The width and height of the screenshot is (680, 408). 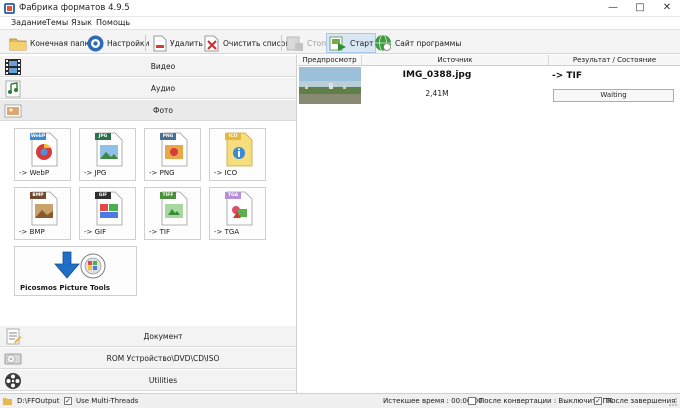 I want to click on after-convert-checkbox, so click(x=472, y=401).